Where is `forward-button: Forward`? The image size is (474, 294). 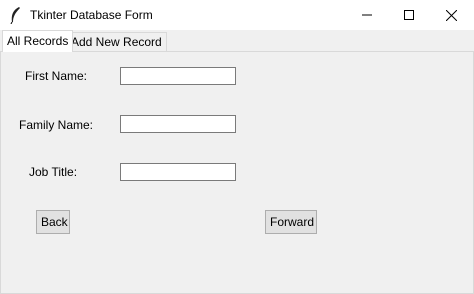
forward-button: Forward is located at coordinates (291, 222).